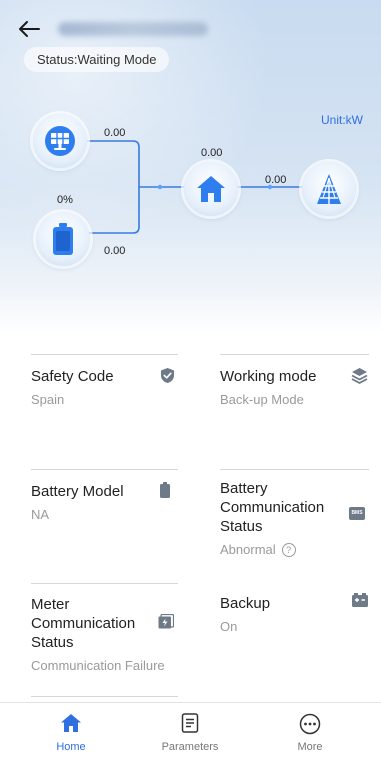 The width and height of the screenshot is (381, 757). What do you see at coordinates (276, 180) in the screenshot?
I see `grid-power-value: 0.00` at bounding box center [276, 180].